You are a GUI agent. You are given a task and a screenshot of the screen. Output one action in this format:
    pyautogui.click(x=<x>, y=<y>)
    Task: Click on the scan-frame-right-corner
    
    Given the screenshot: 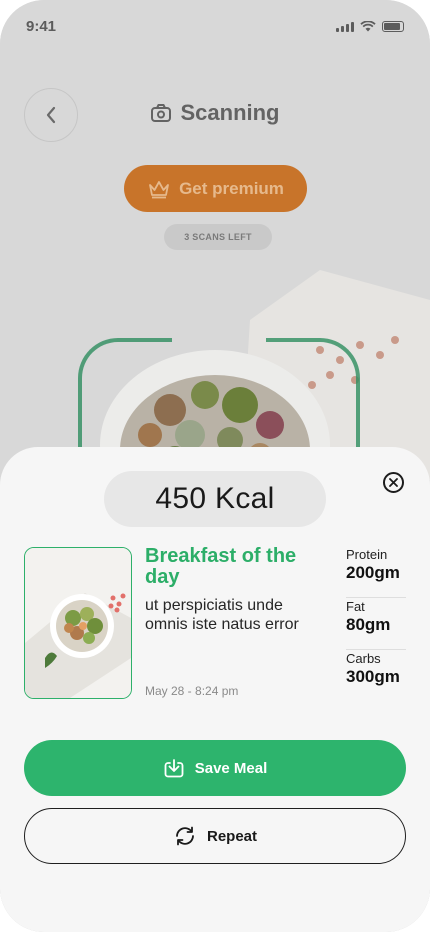 What is the action you would take?
    pyautogui.click(x=313, y=400)
    